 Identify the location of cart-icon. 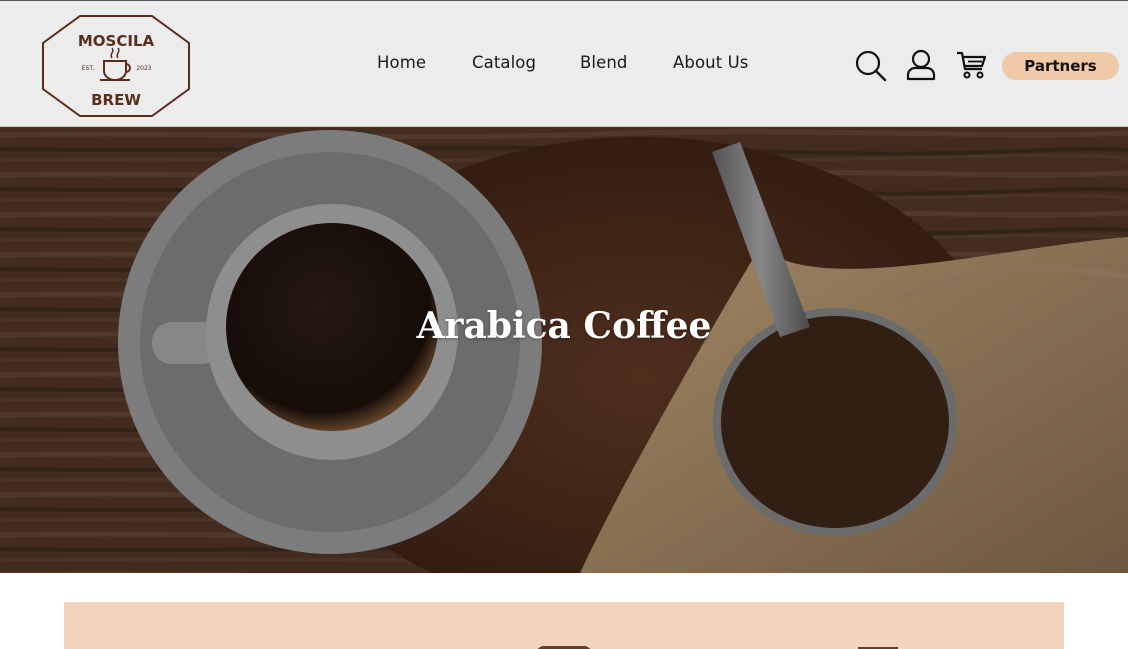
(971, 65).